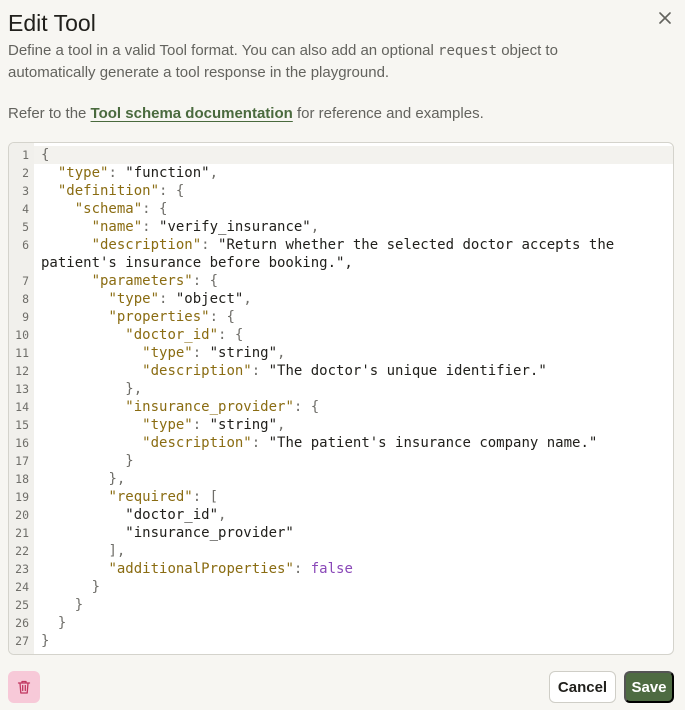  Describe the element at coordinates (388, 113) in the screenshot. I see `reference-text-end: for reference and examples.` at that location.